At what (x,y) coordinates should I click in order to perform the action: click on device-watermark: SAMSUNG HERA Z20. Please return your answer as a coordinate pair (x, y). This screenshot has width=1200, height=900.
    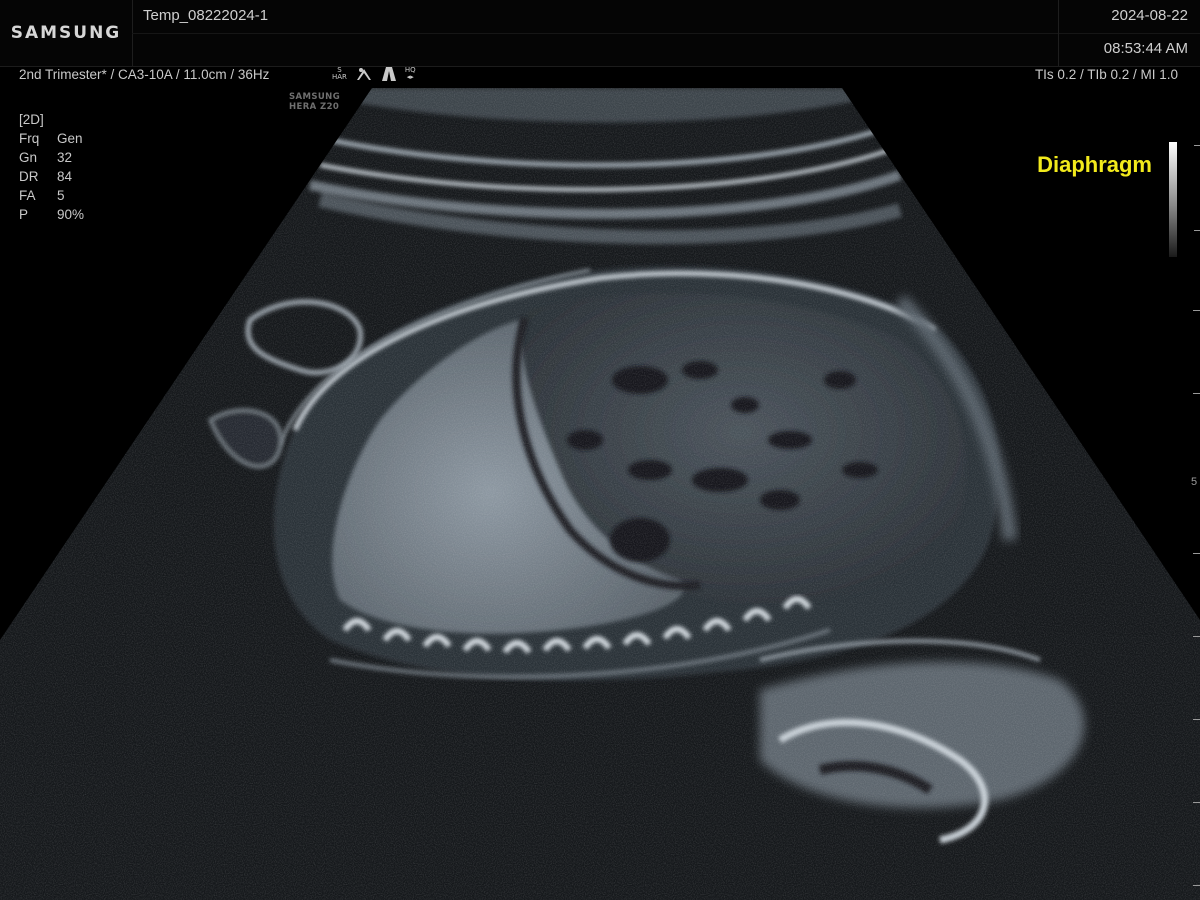
    Looking at the image, I should click on (315, 102).